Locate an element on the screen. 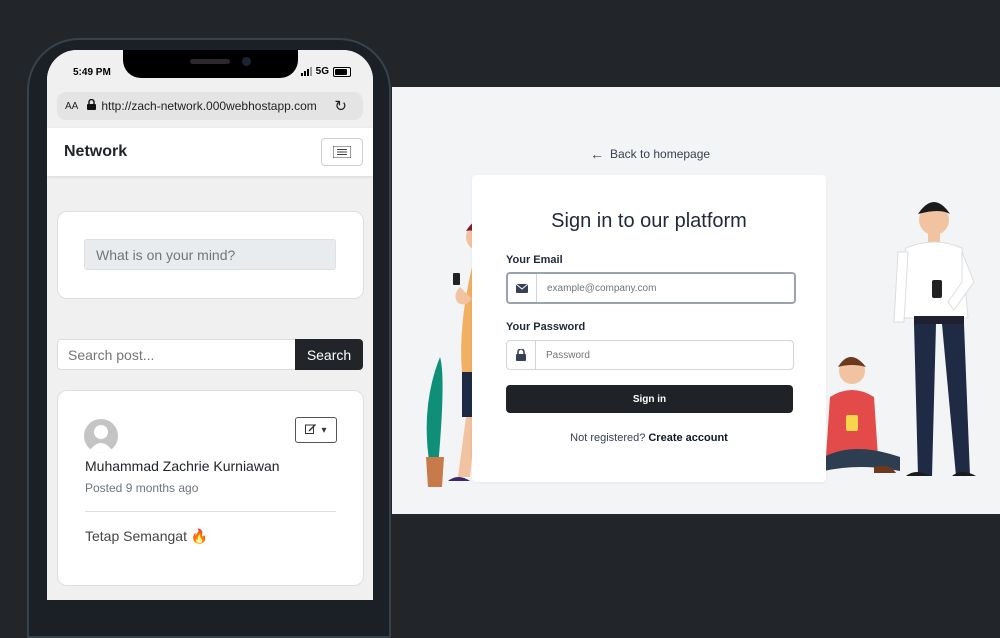 The image size is (1000, 638). post-author: Muhammad Zachrie Kurniawan is located at coordinates (182, 466).